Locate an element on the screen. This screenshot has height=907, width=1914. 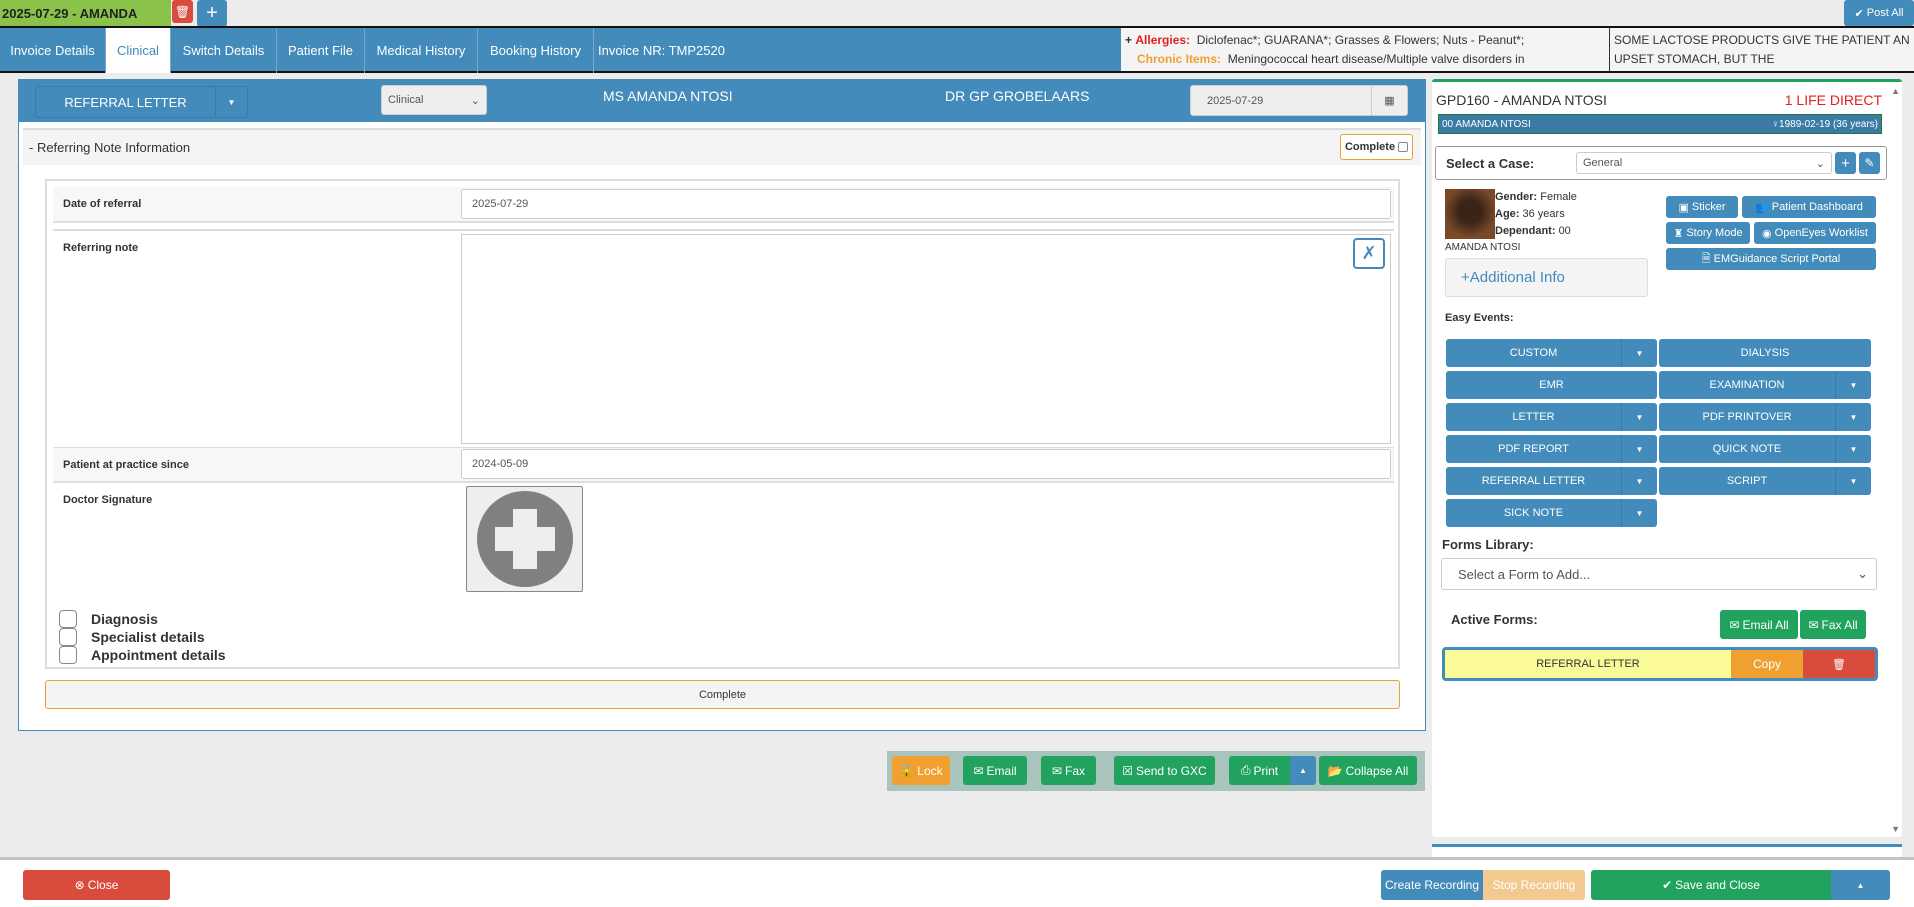
easy-event-letter: LETTER ▼ is located at coordinates (1551, 417).